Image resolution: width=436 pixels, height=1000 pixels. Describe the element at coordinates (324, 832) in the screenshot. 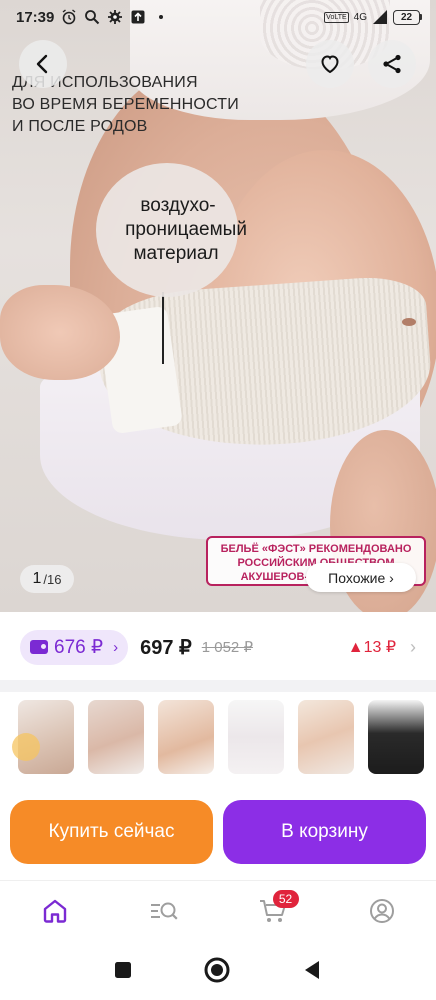

I see `add-to-cart-button: В корзину` at that location.